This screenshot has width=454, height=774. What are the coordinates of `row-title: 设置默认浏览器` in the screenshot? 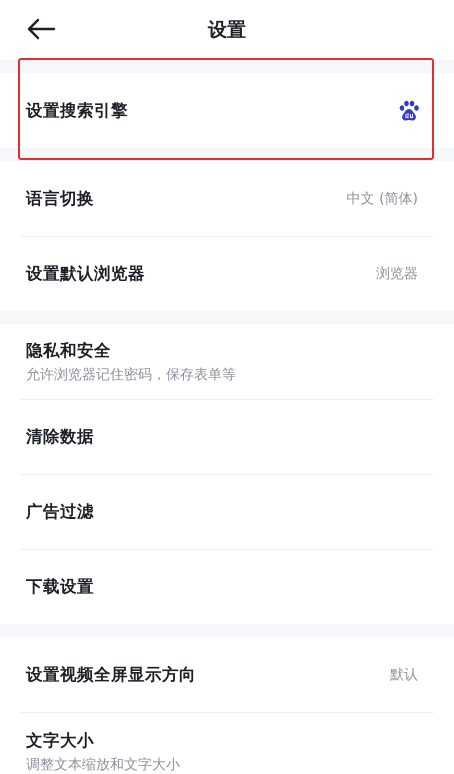 It's located at (86, 273).